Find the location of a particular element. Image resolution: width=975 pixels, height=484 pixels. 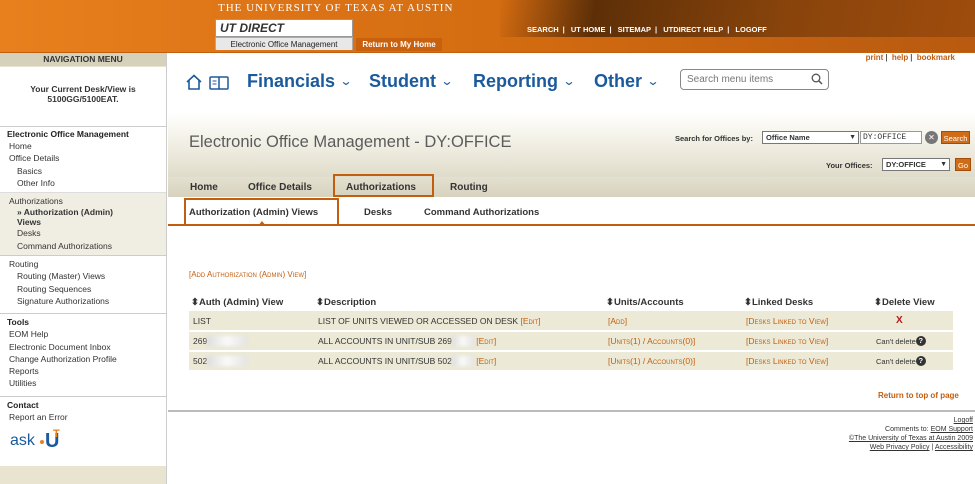

tab-return-home: Return to My Home is located at coordinates (399, 44).